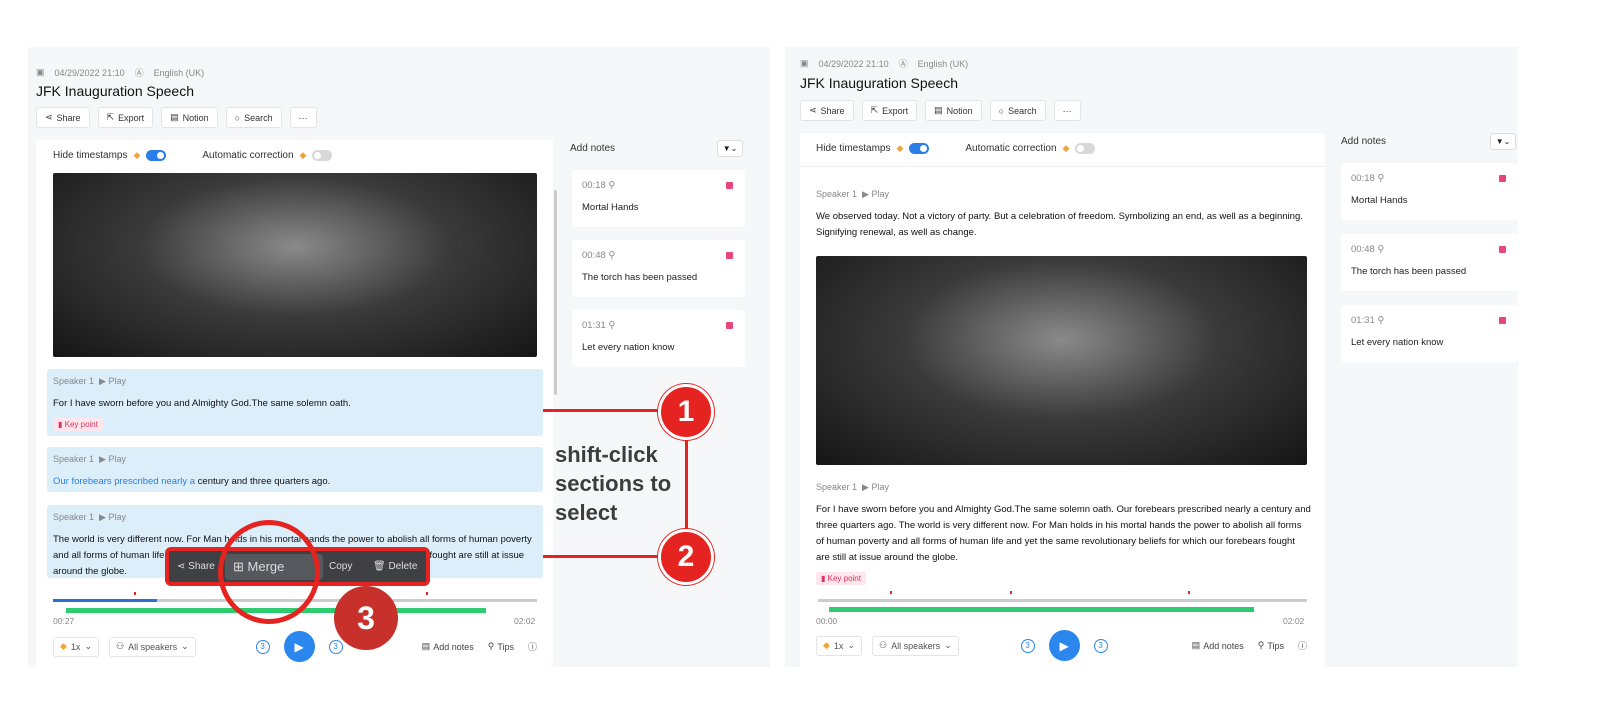 This screenshot has width=1600, height=724. Describe the element at coordinates (832, 110) in the screenshot. I see `label: Share` at that location.